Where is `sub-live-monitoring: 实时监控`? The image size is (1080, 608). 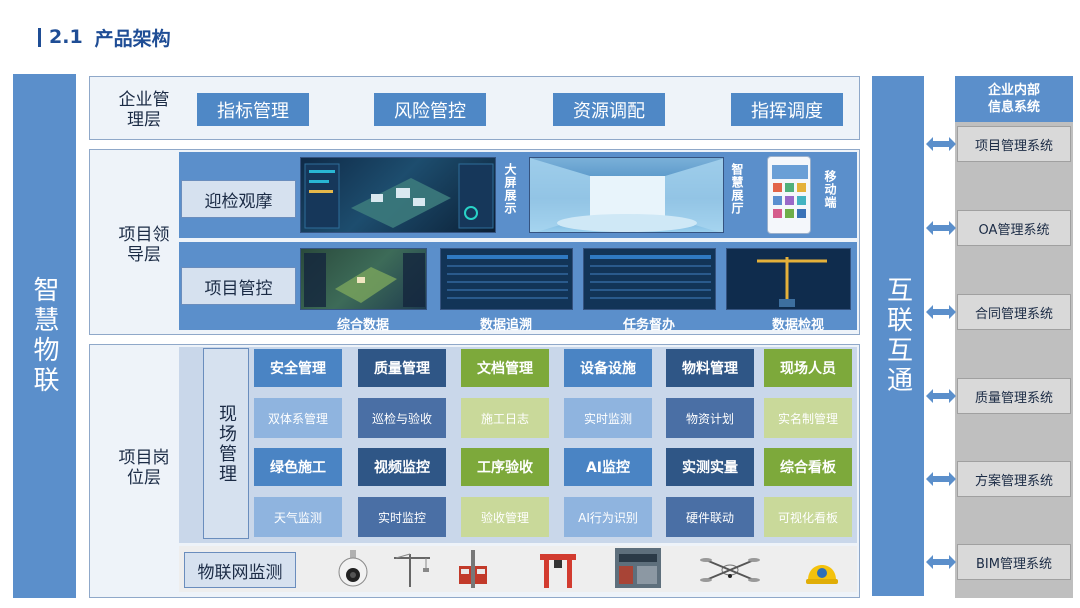 sub-live-monitoring: 实时监控 is located at coordinates (402, 517).